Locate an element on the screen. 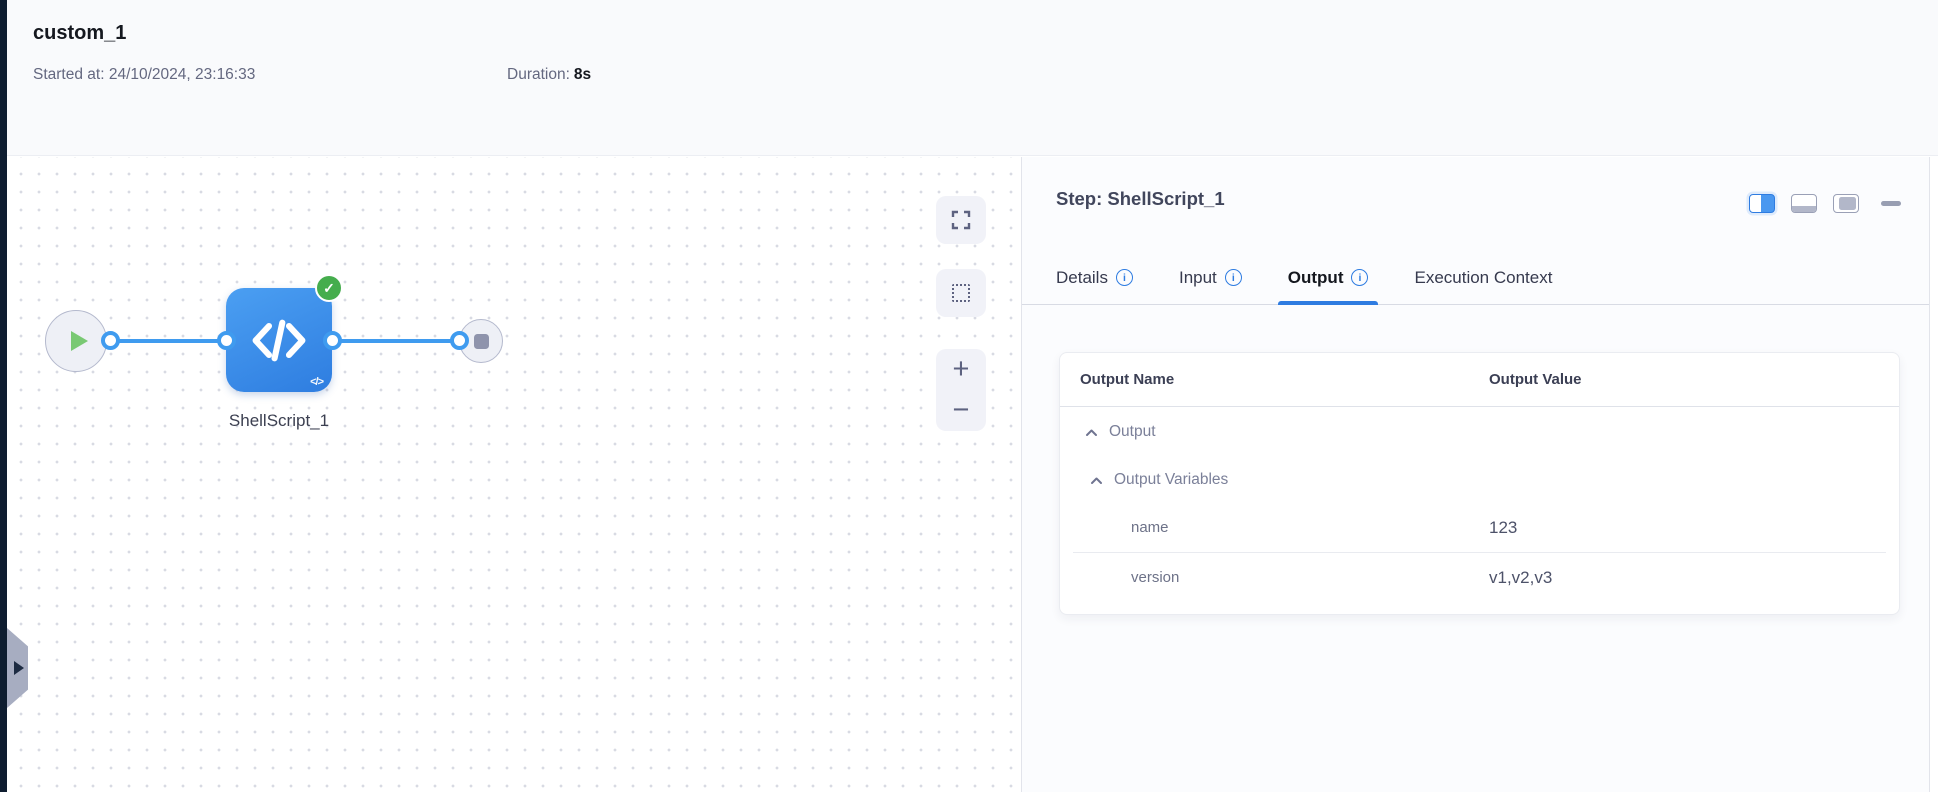 Image resolution: width=1938 pixels, height=792 pixels. minimize-button is located at coordinates (1888, 203).